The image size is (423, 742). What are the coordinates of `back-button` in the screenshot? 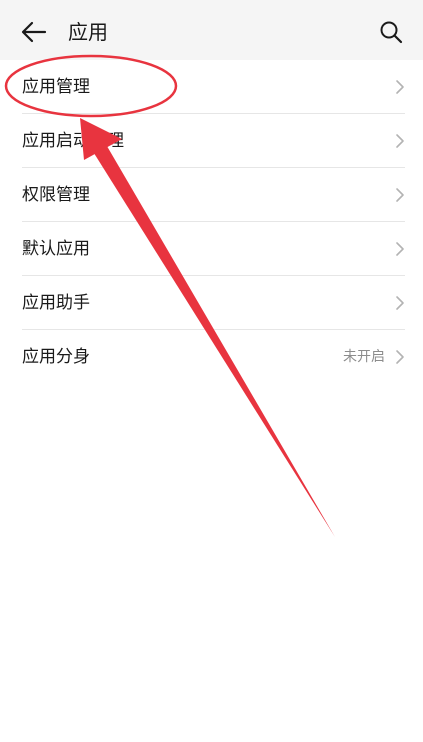 It's located at (34, 32).